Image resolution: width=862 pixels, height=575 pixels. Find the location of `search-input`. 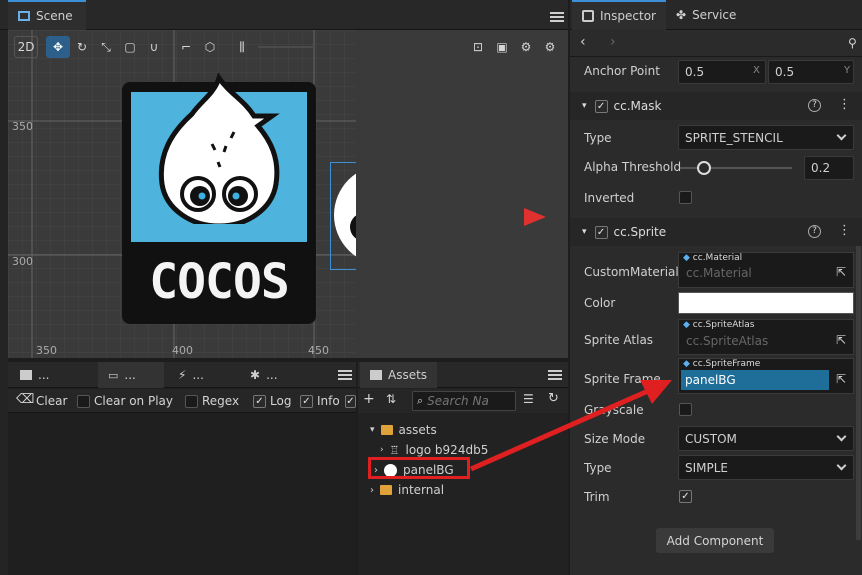

search-input is located at coordinates (462, 401).